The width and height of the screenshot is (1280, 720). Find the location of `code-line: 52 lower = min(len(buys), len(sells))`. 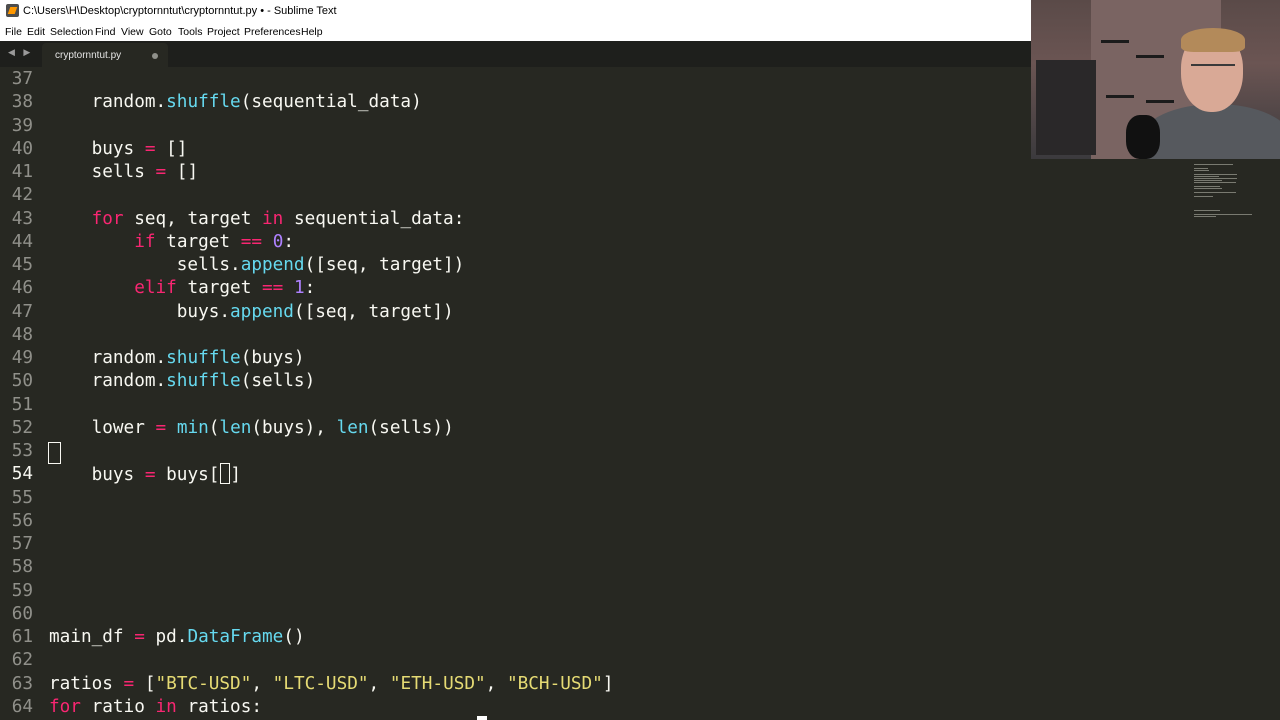

code-line: 52 lower = min(len(buys), len(sells)) is located at coordinates (227, 428).